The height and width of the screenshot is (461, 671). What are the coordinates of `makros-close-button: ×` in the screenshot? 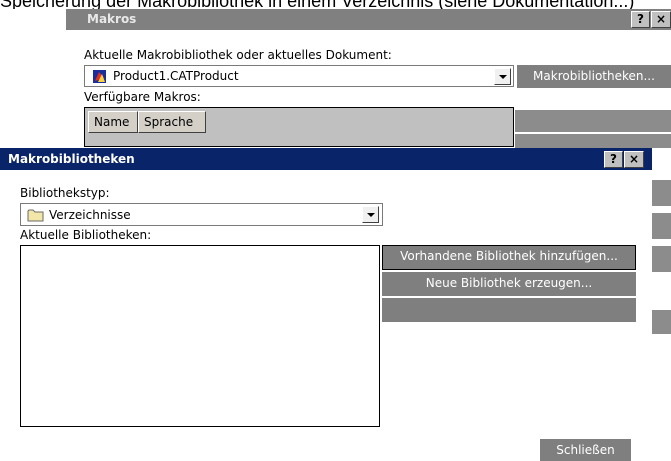 It's located at (661, 19).